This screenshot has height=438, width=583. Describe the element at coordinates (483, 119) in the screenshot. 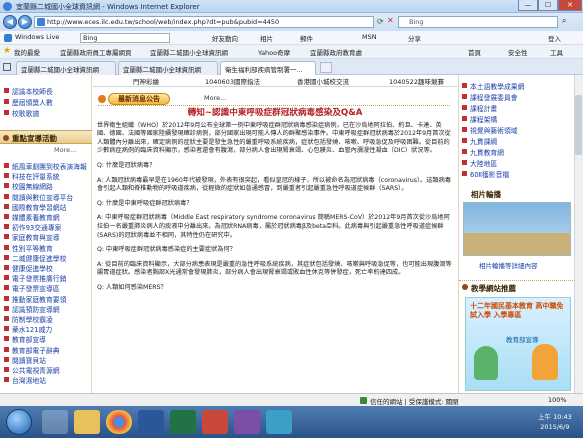

I see `right-link: 課程架構` at that location.